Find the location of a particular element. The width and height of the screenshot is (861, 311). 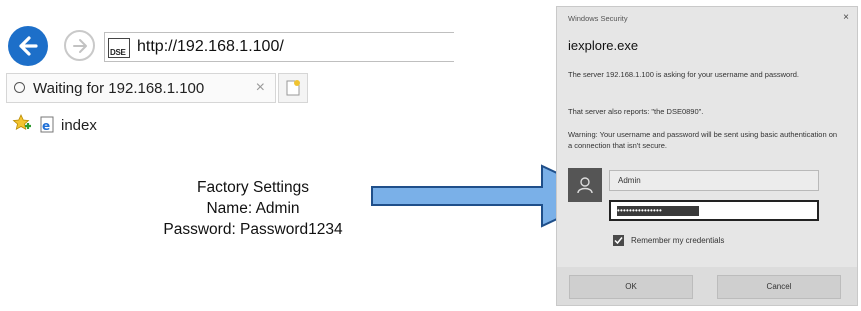

new-tab-icon is located at coordinates (293, 88).